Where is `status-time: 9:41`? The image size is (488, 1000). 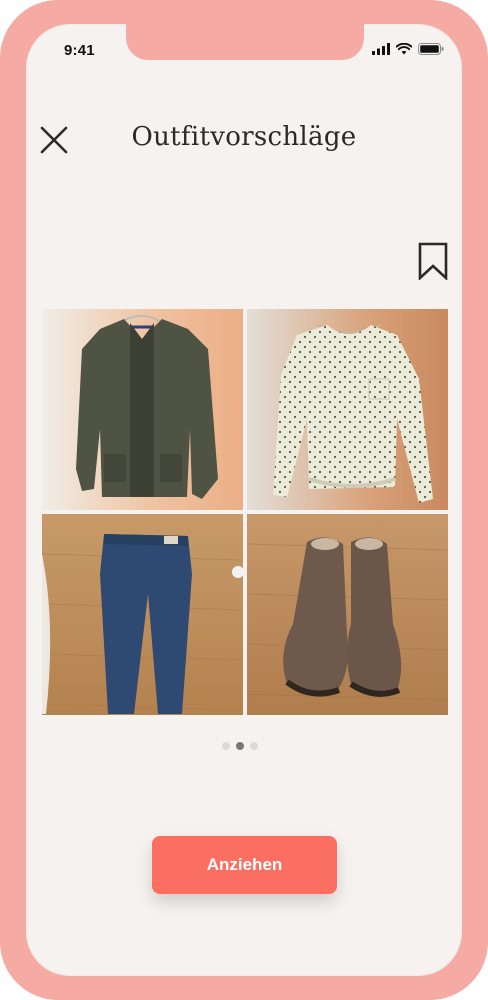
status-time: 9:41 is located at coordinates (79, 50).